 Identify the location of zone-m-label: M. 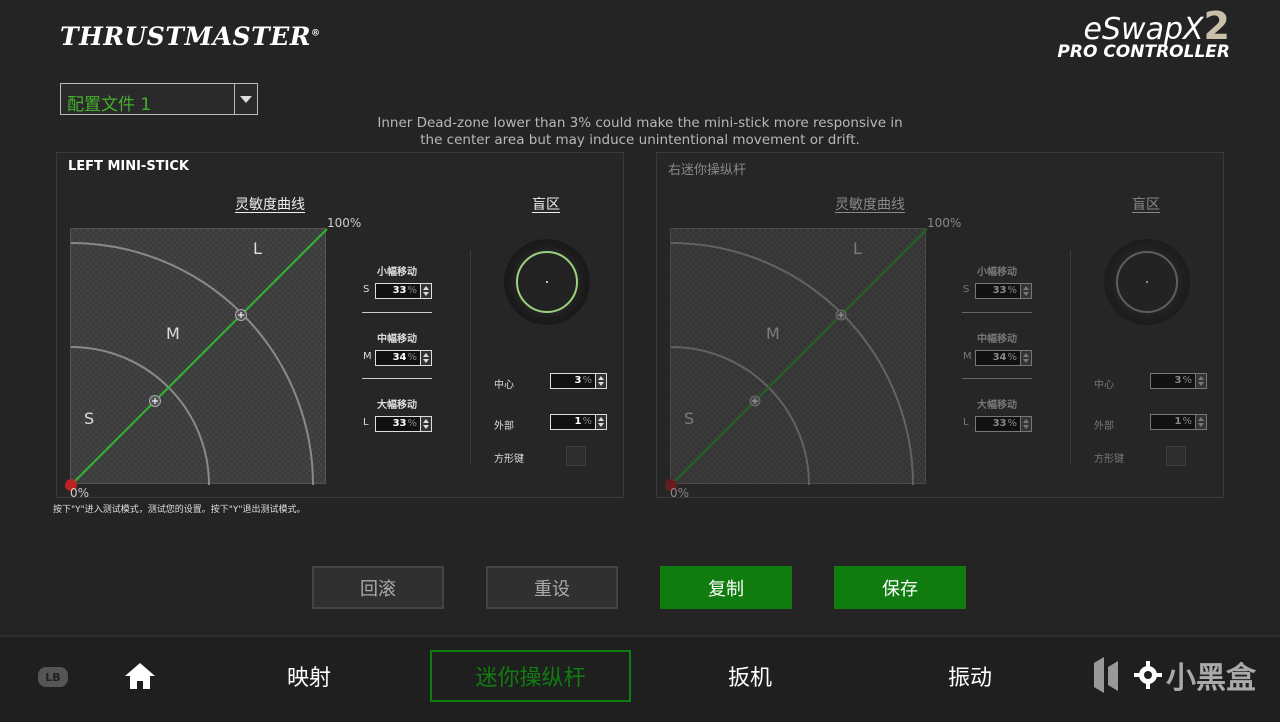
(173, 333).